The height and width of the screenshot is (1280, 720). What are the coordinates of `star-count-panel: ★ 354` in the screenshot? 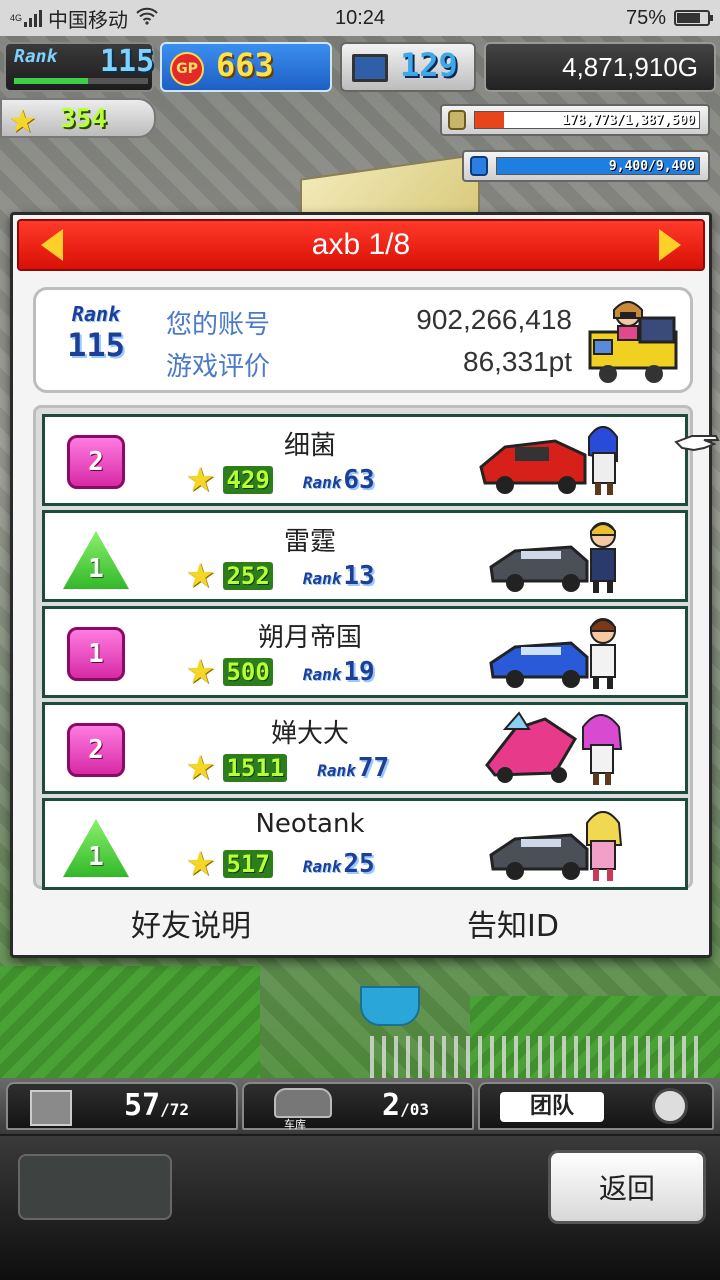 It's located at (78, 119).